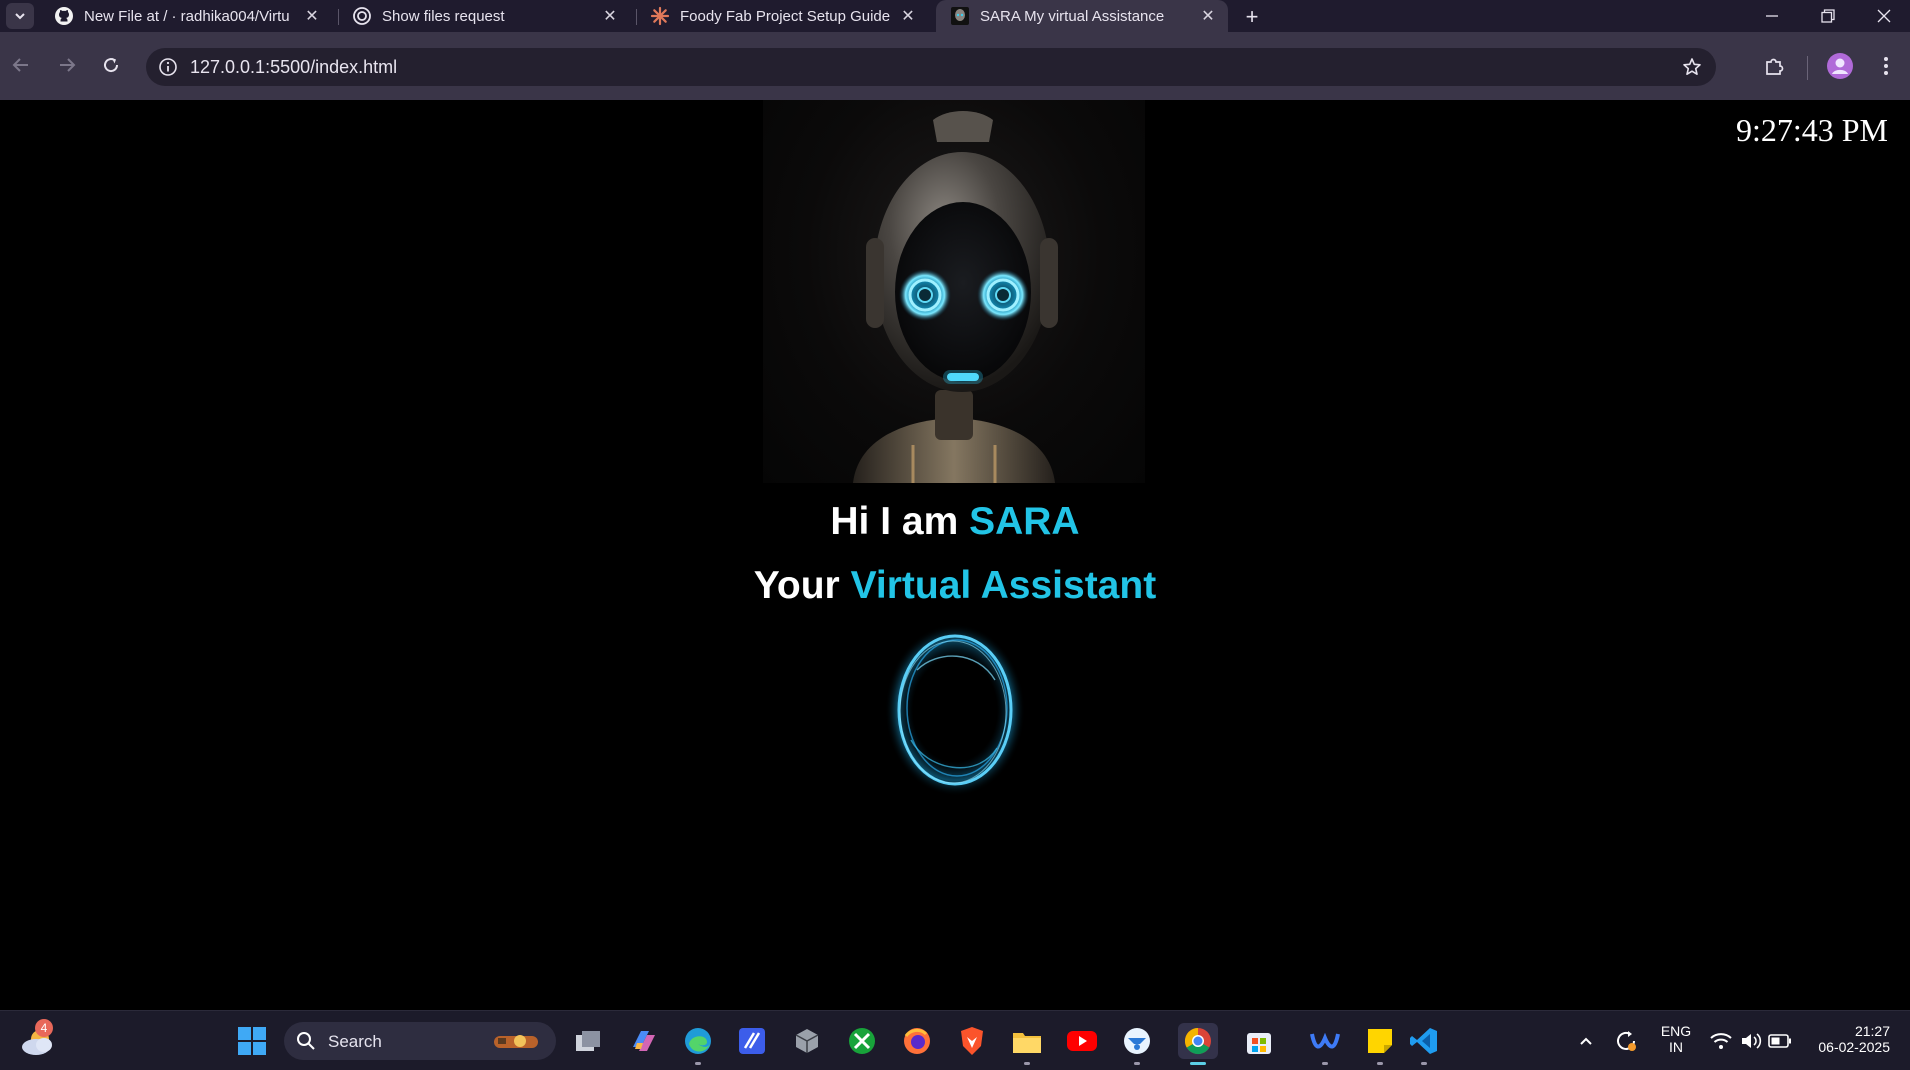 This screenshot has height=1070, width=1910. What do you see at coordinates (807, 1041) in the screenshot?
I see `cube-app-button` at bounding box center [807, 1041].